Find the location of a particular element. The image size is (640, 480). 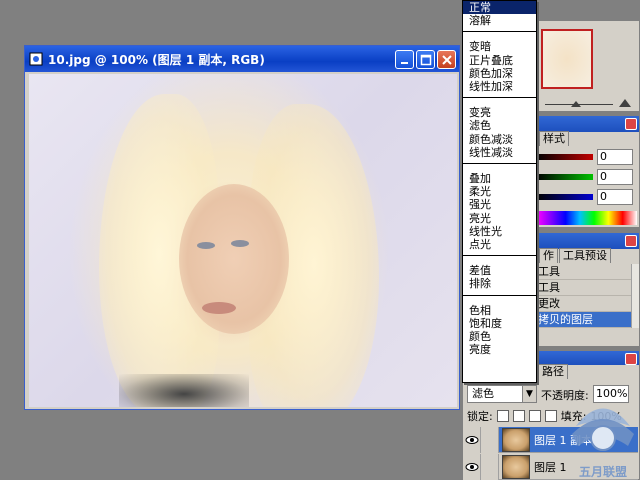

tab-styles: 样式 is located at coordinates (554, 138).